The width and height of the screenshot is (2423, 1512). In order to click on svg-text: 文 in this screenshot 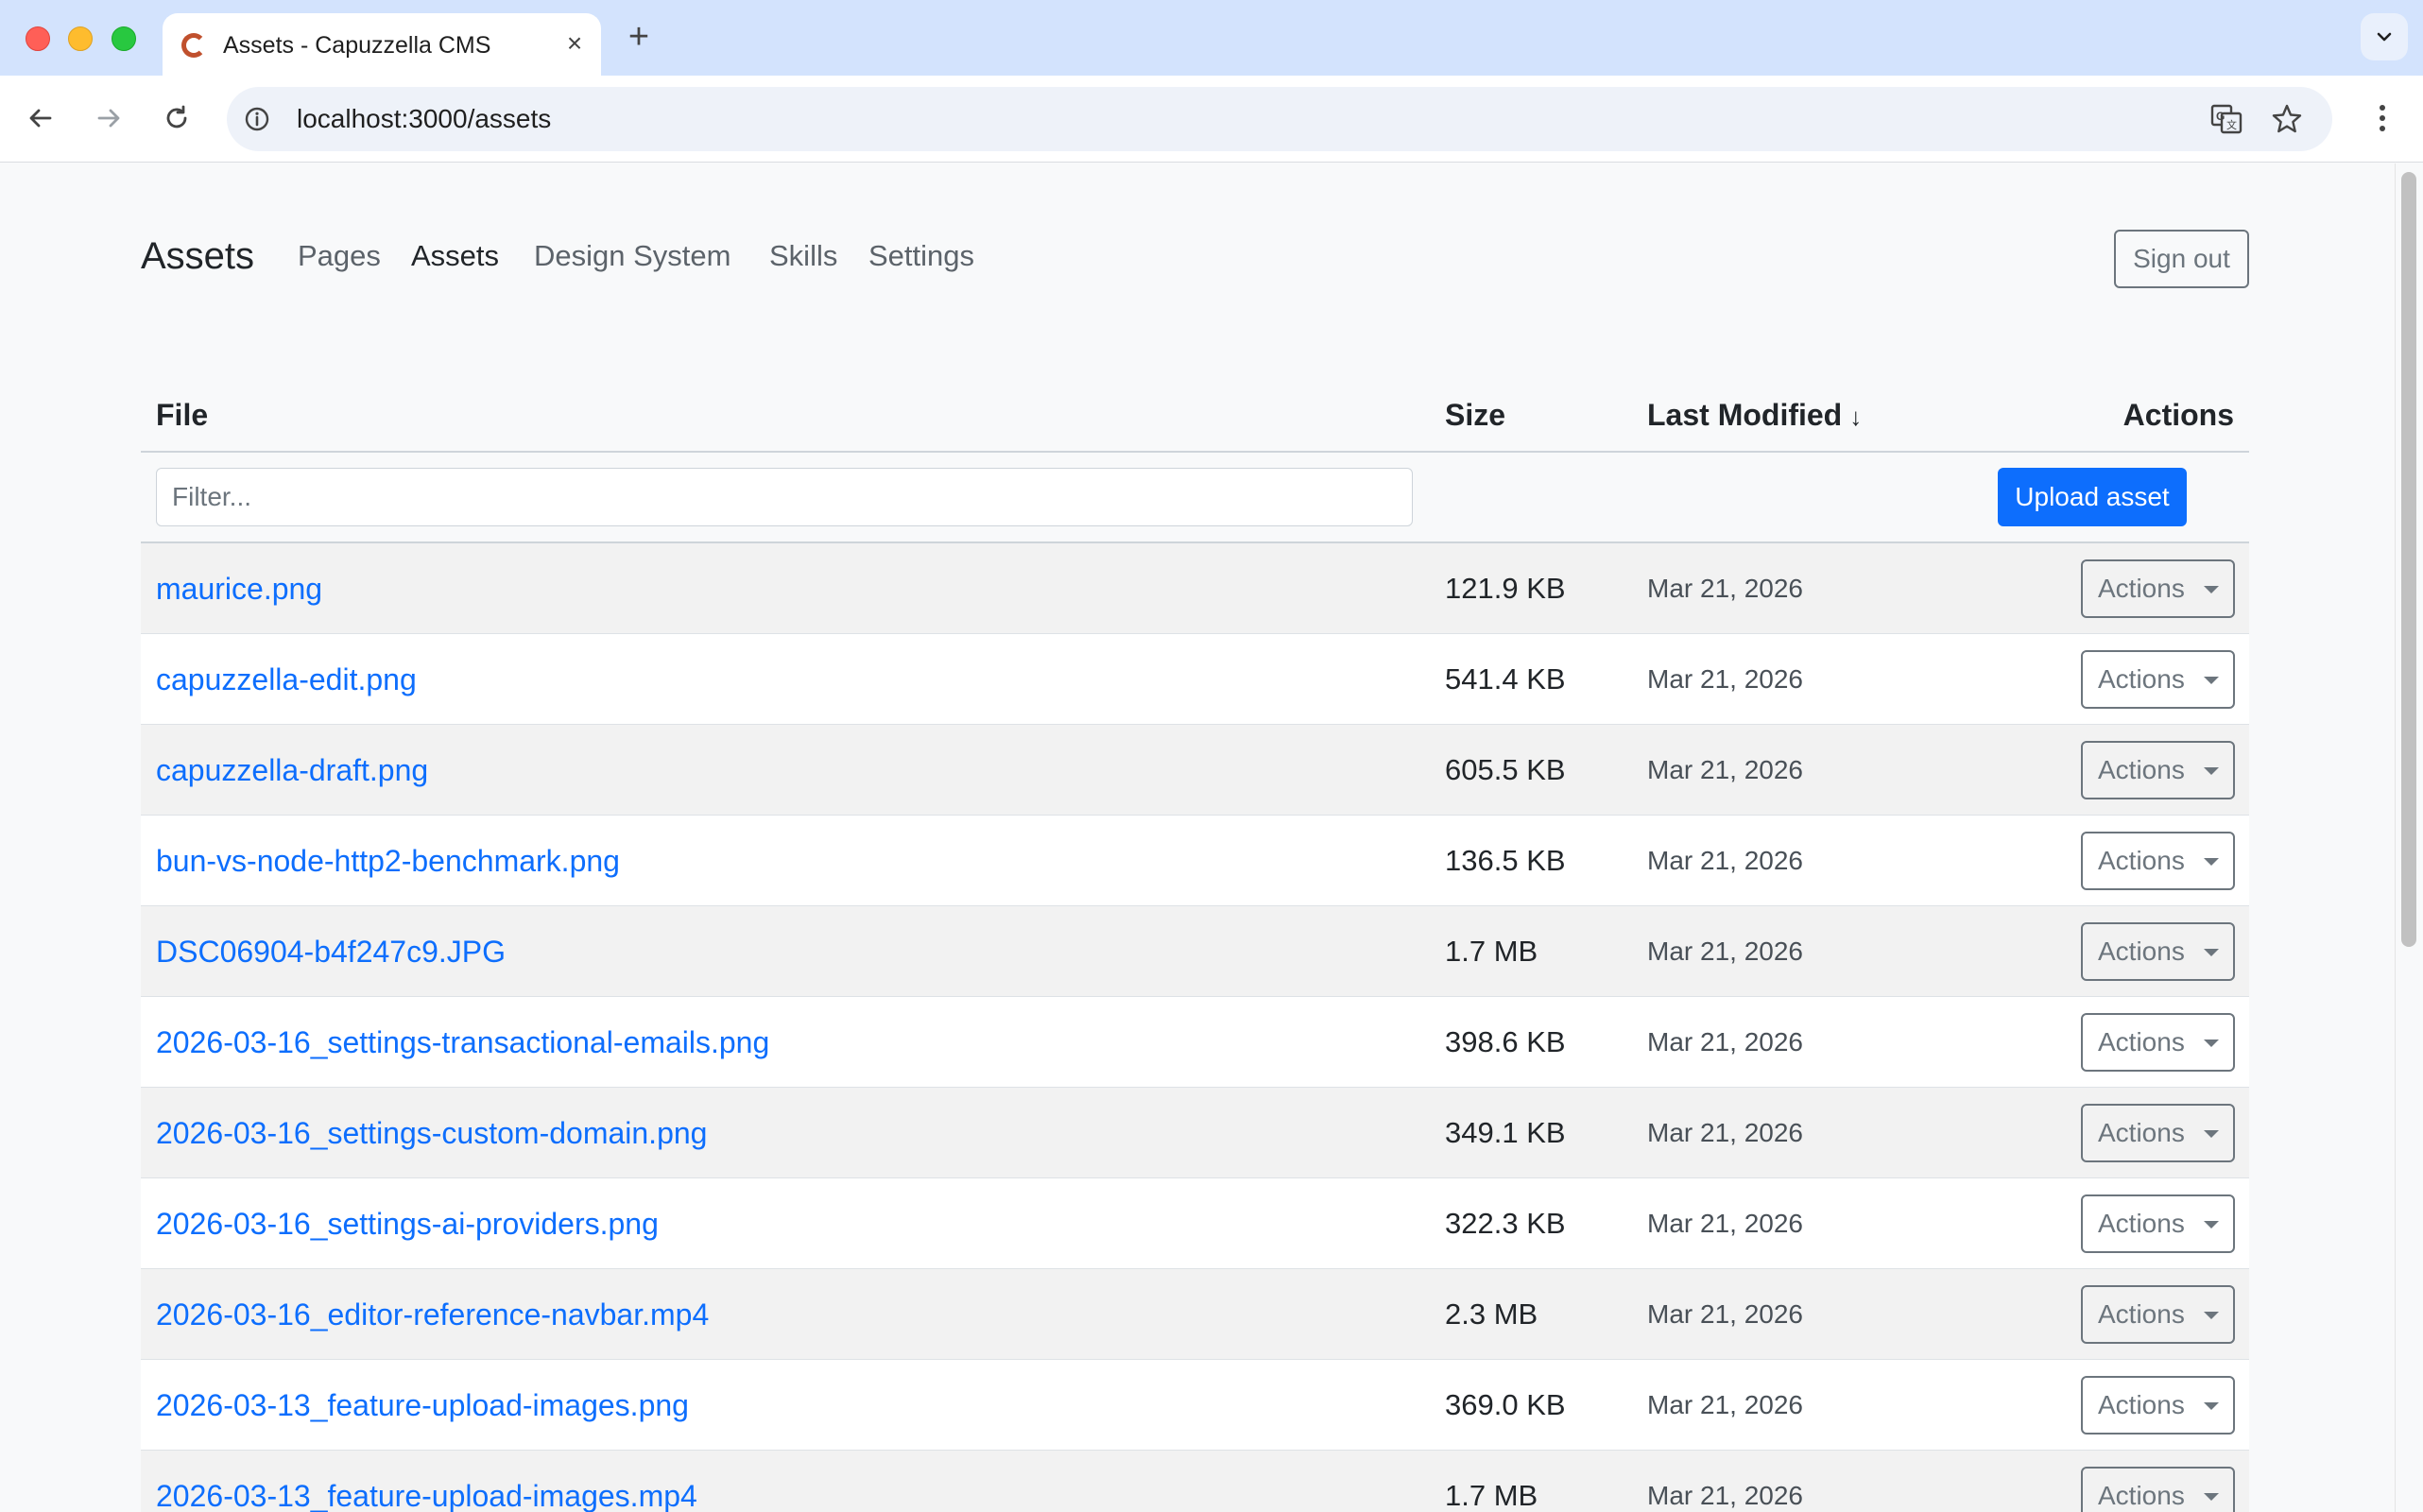, I will do `click(2231, 124)`.